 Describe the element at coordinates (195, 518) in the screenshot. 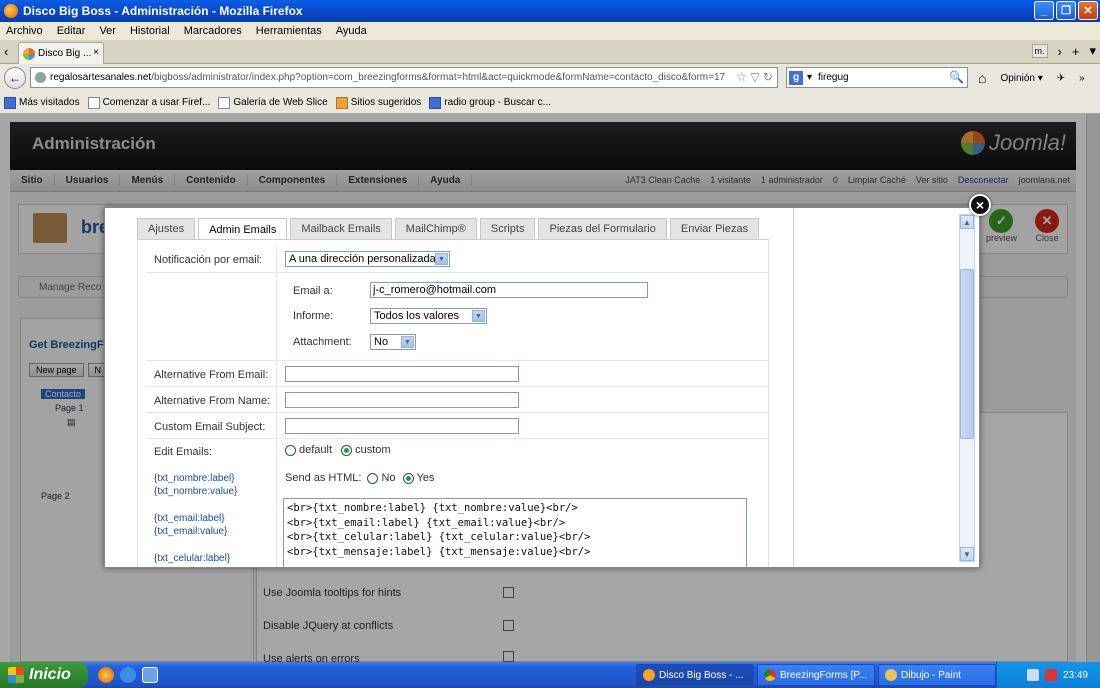

I see `placeholder-item: {txt_email:label}` at that location.